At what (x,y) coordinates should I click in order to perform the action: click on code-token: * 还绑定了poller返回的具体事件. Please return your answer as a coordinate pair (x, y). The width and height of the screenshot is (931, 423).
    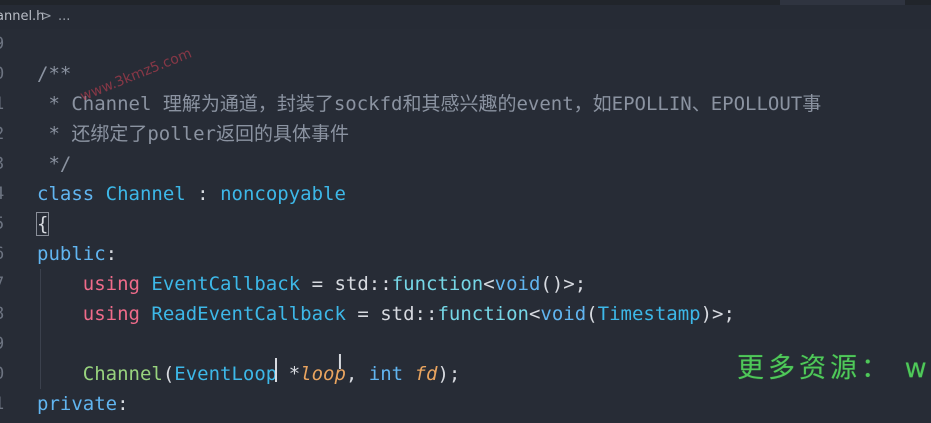
    Looking at the image, I should click on (193, 134).